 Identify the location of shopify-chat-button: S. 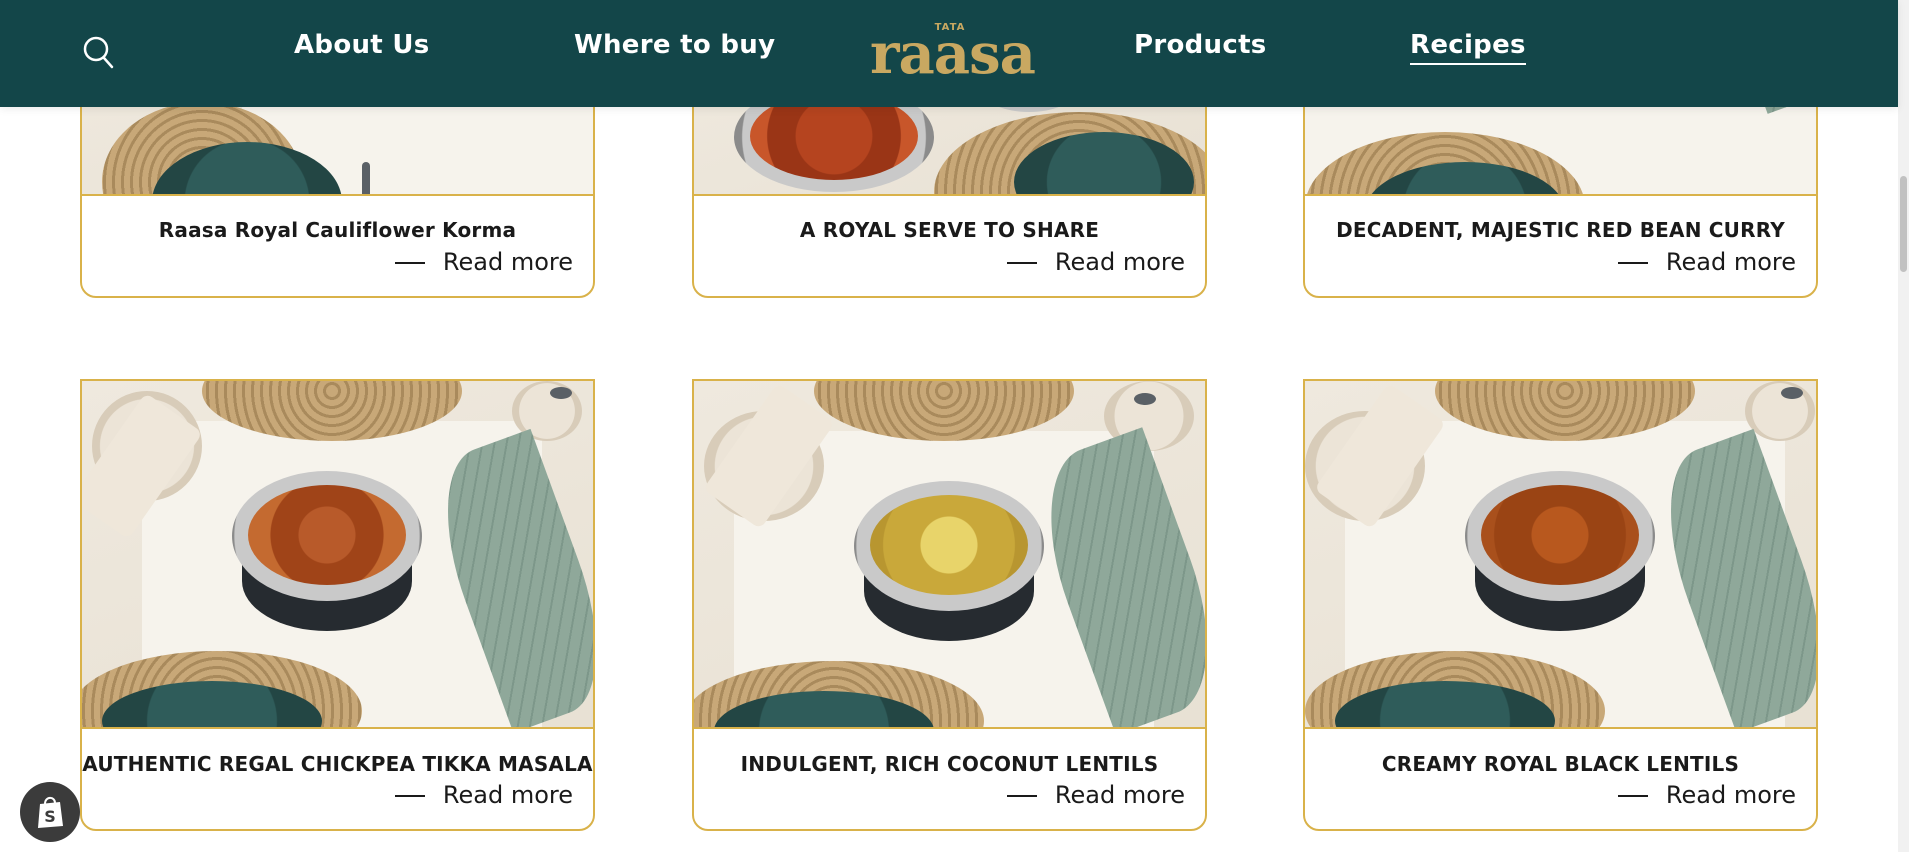
(50, 812).